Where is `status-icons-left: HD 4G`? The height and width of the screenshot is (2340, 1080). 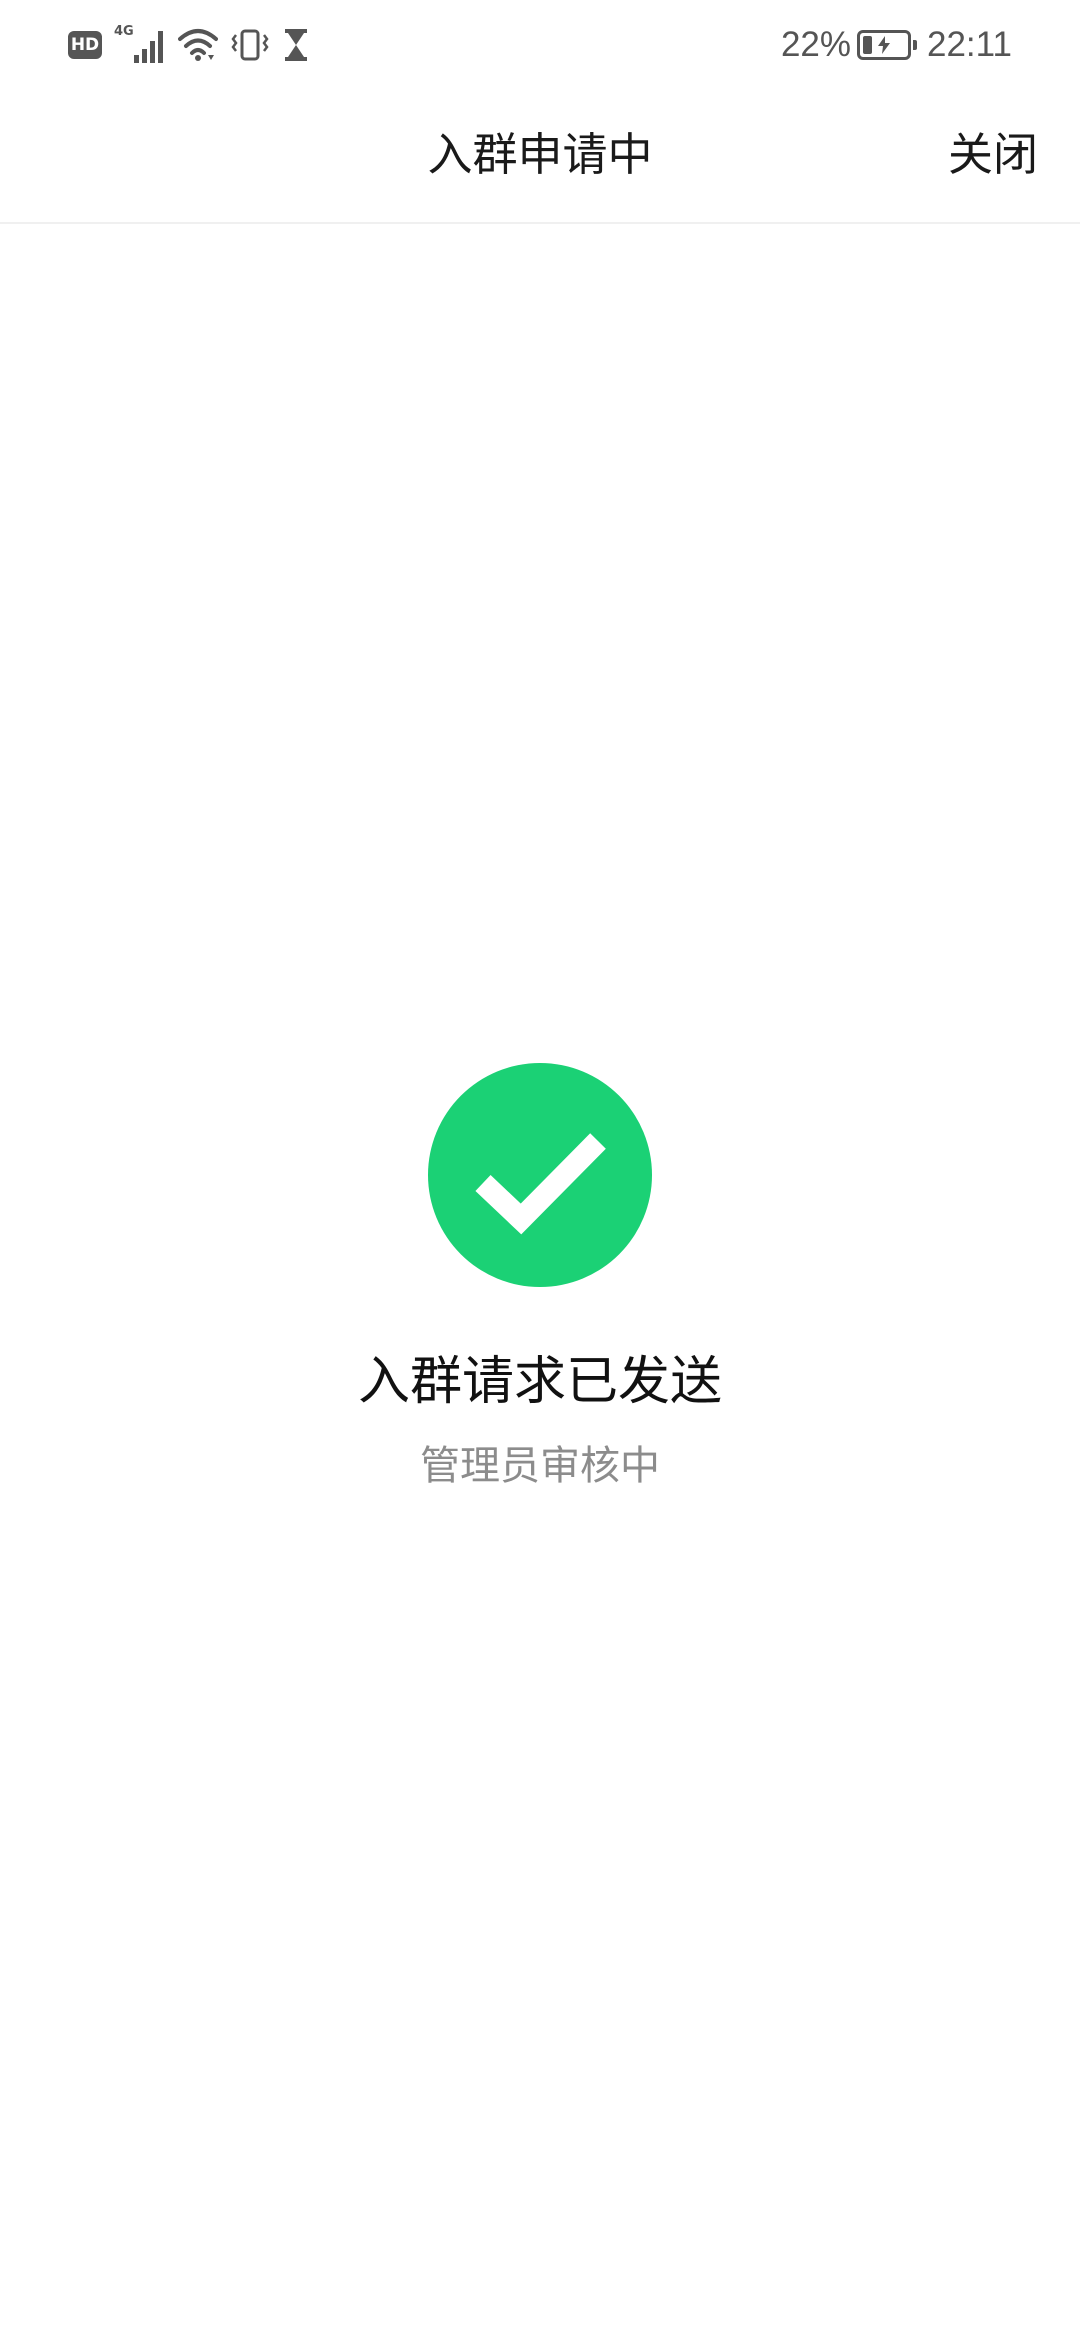 status-icons-left: HD 4G is located at coordinates (195, 45).